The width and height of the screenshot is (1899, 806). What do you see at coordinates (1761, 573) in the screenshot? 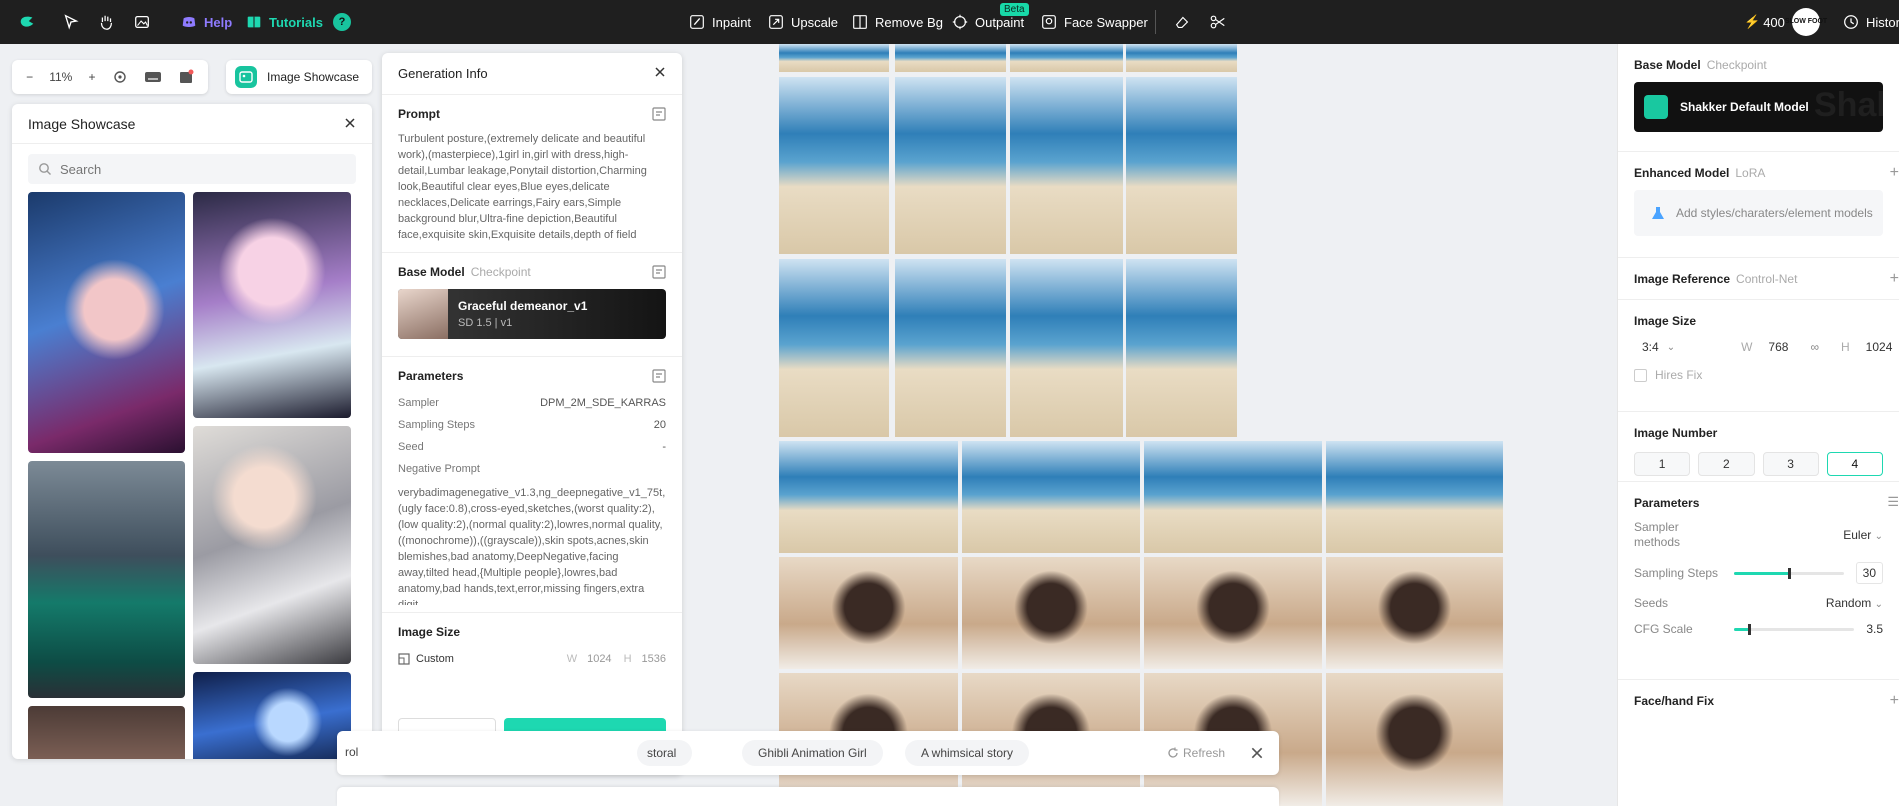
I see `steps-slider-fill` at bounding box center [1761, 573].